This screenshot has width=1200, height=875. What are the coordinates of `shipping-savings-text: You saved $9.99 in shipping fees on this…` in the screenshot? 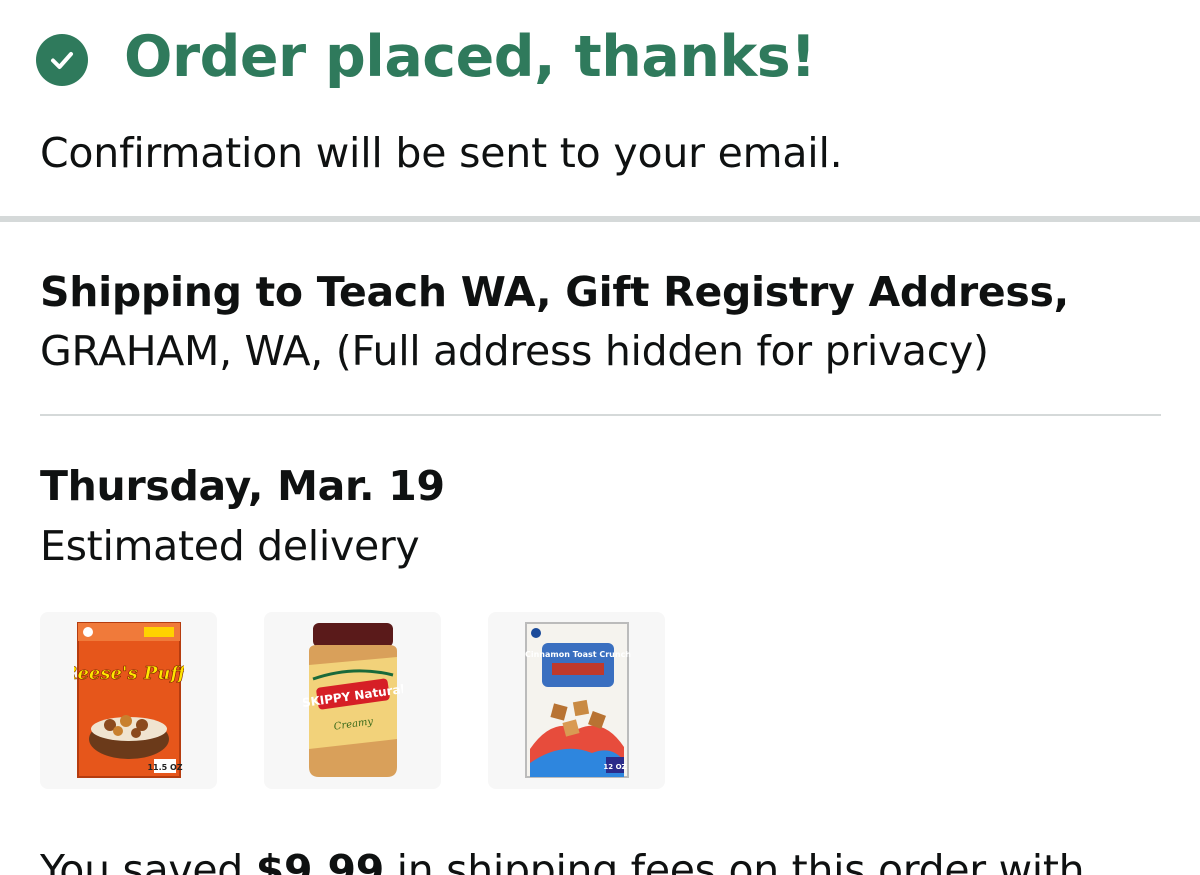 It's located at (562, 858).